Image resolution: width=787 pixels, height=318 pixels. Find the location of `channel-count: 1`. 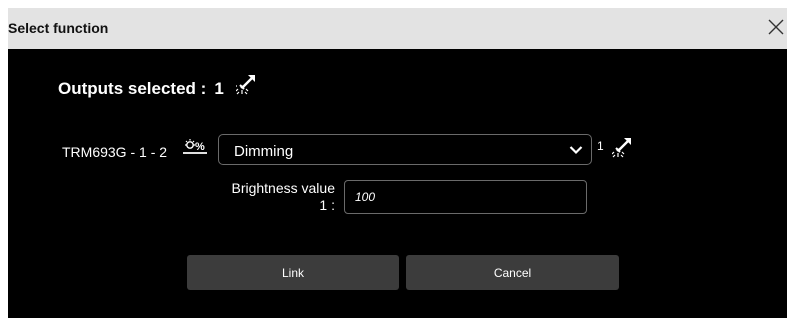

channel-count: 1 is located at coordinates (600, 146).